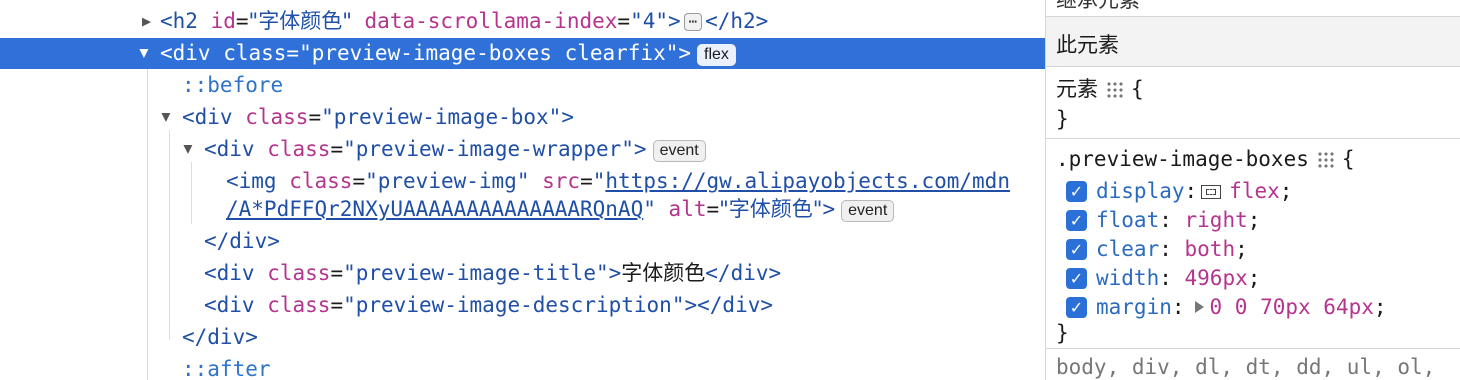 The height and width of the screenshot is (380, 1460). Describe the element at coordinates (1134, 307) in the screenshot. I see `prop-name: margin` at that location.